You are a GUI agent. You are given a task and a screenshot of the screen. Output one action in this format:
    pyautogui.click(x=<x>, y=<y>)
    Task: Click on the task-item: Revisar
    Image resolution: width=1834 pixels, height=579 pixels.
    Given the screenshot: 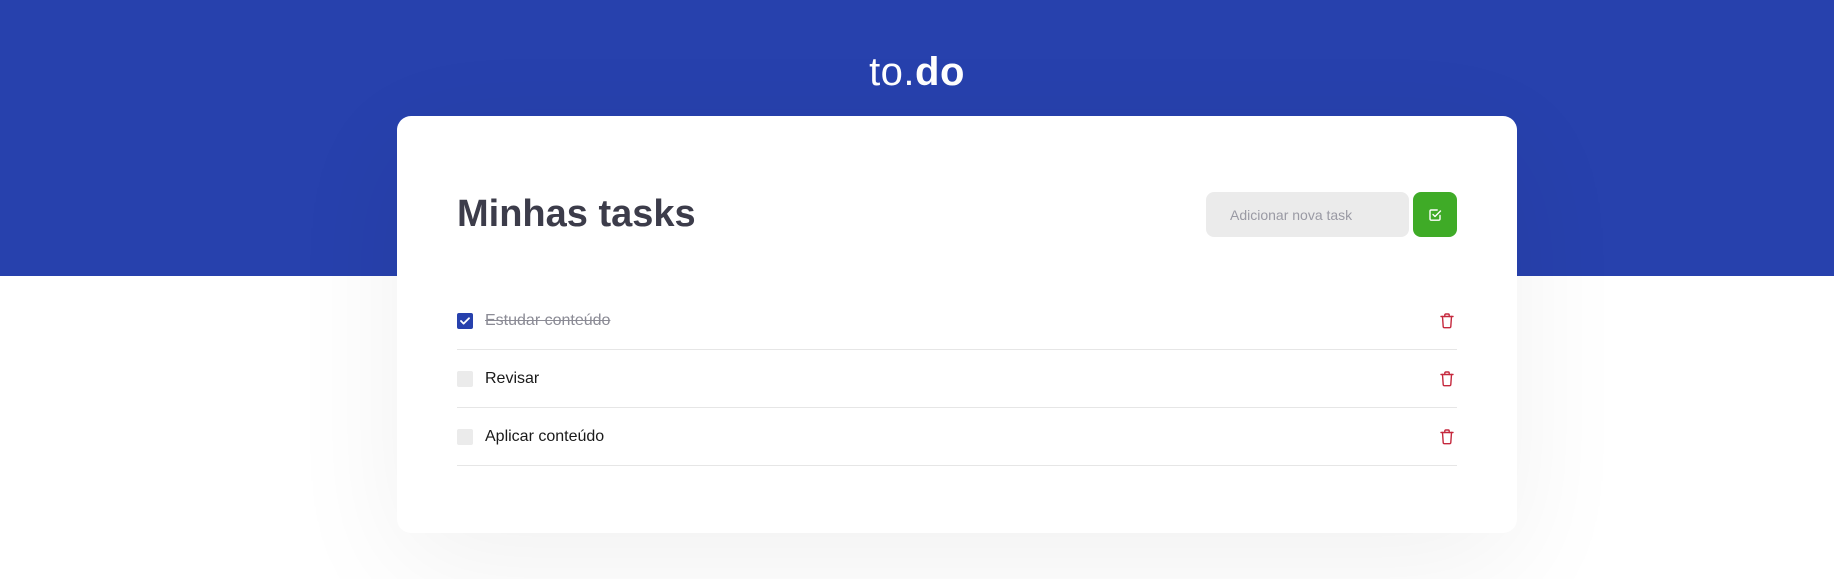 What is the action you would take?
    pyautogui.click(x=957, y=379)
    